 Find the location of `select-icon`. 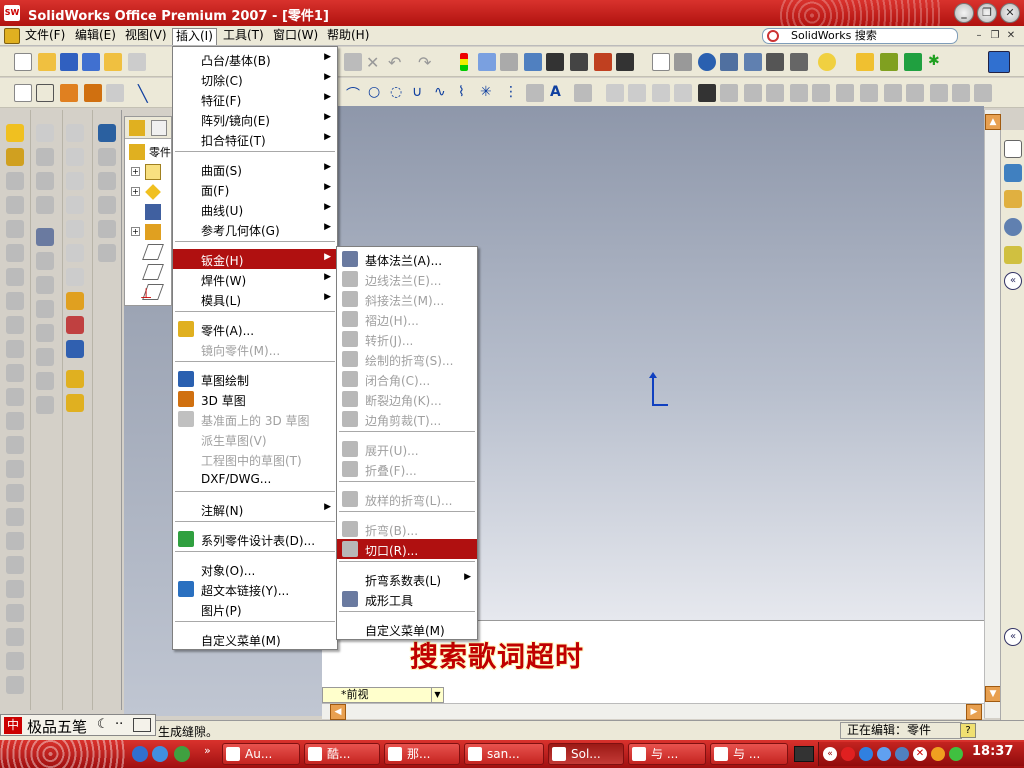

select-icon is located at coordinates (23, 93).